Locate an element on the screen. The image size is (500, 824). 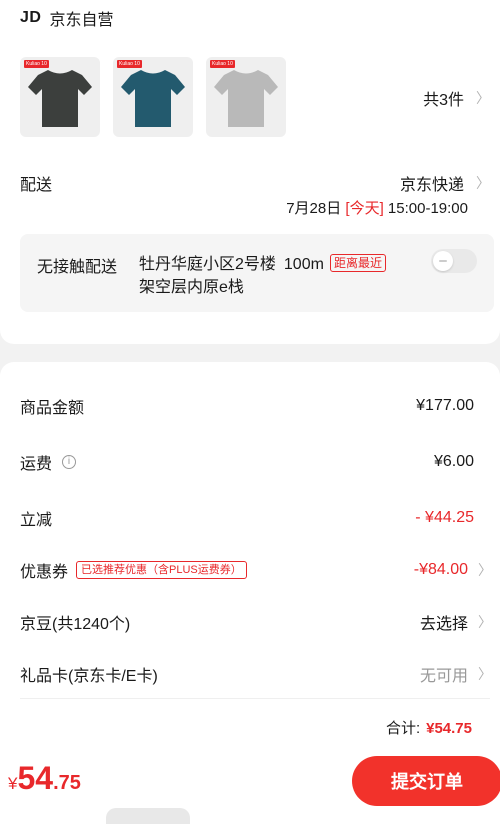
address-line2: 架空层内原e栈 is located at coordinates (191, 287).